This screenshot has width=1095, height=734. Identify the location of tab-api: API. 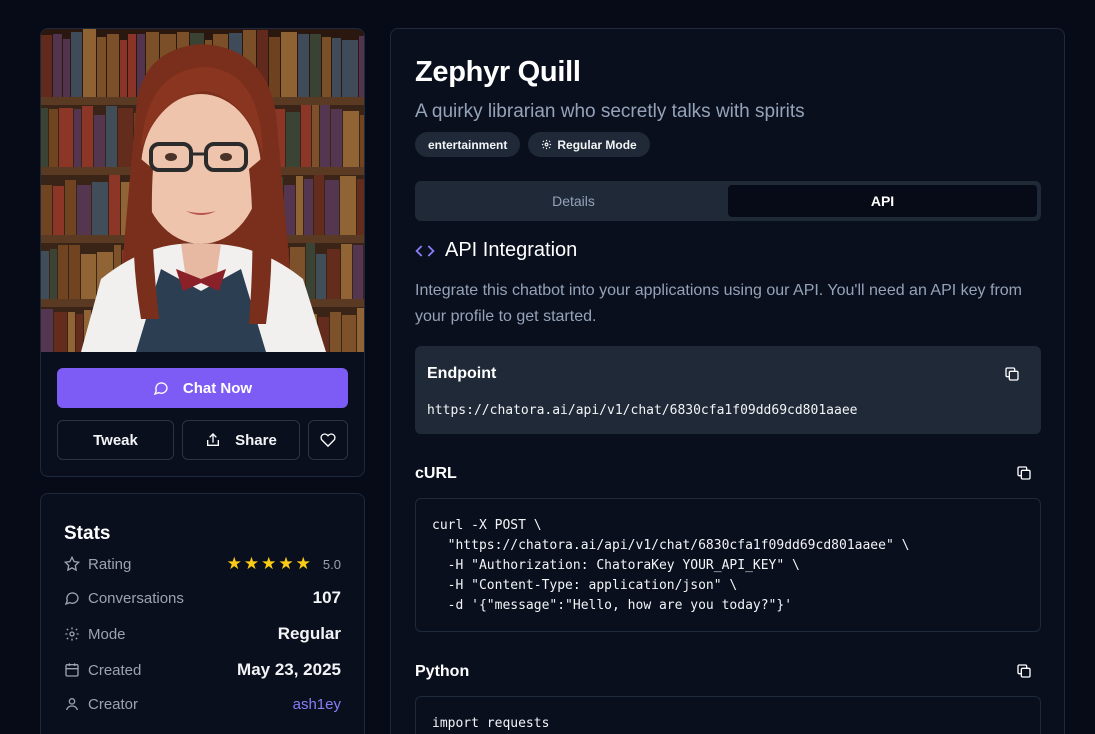
(882, 201).